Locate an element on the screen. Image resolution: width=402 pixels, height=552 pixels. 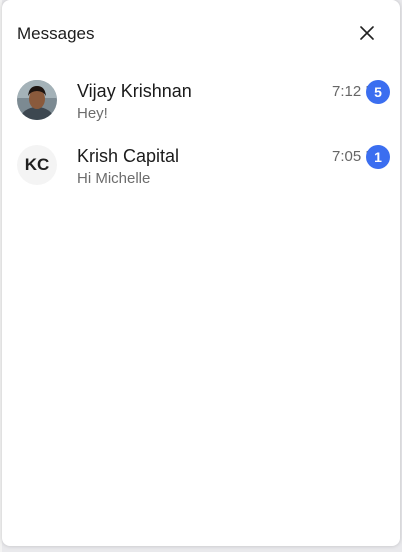
conversation-item: KC Krish Capital Hi Michelle 7:05 PM 1 is located at coordinates (201, 167).